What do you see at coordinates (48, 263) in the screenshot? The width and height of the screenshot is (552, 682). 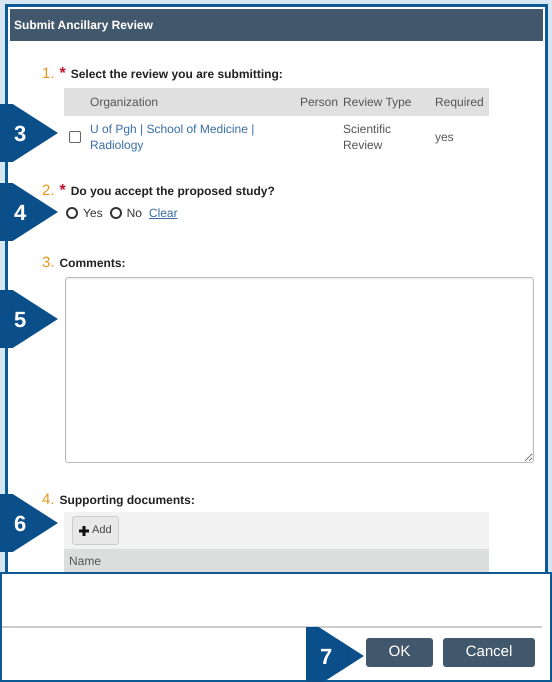 I see `question-number: 3.` at bounding box center [48, 263].